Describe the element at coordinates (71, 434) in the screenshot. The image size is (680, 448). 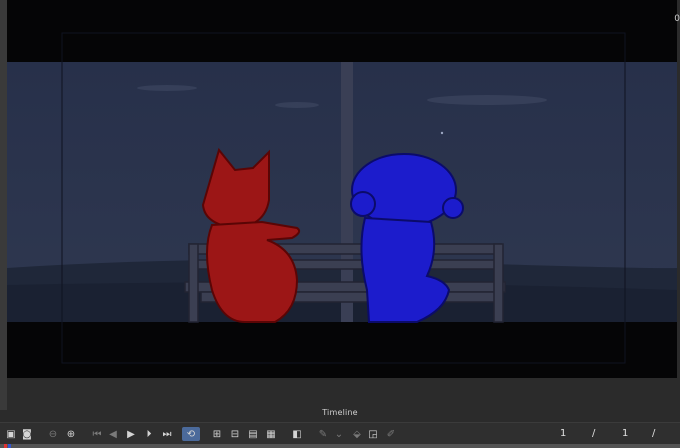
I see `zoom-in-icon: ⊕` at that location.